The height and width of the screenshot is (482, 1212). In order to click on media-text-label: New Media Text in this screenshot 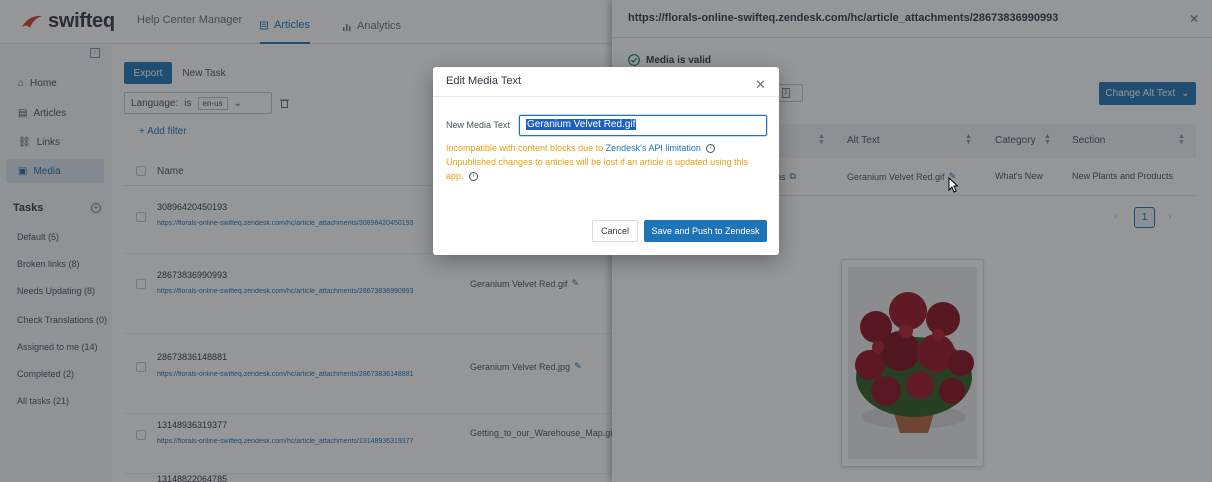, I will do `click(478, 125)`.